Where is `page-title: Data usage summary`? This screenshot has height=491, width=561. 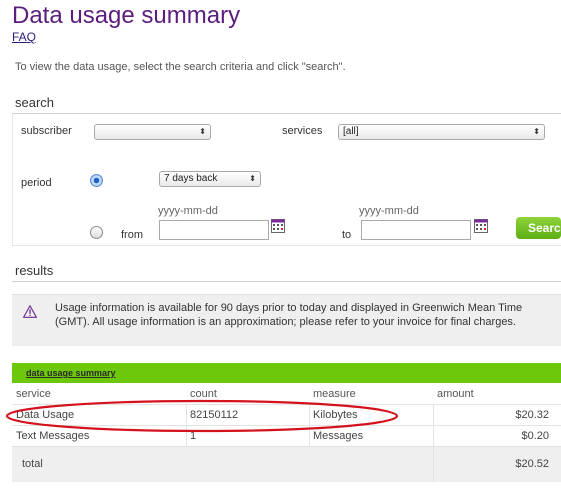 page-title: Data usage summary is located at coordinates (126, 15).